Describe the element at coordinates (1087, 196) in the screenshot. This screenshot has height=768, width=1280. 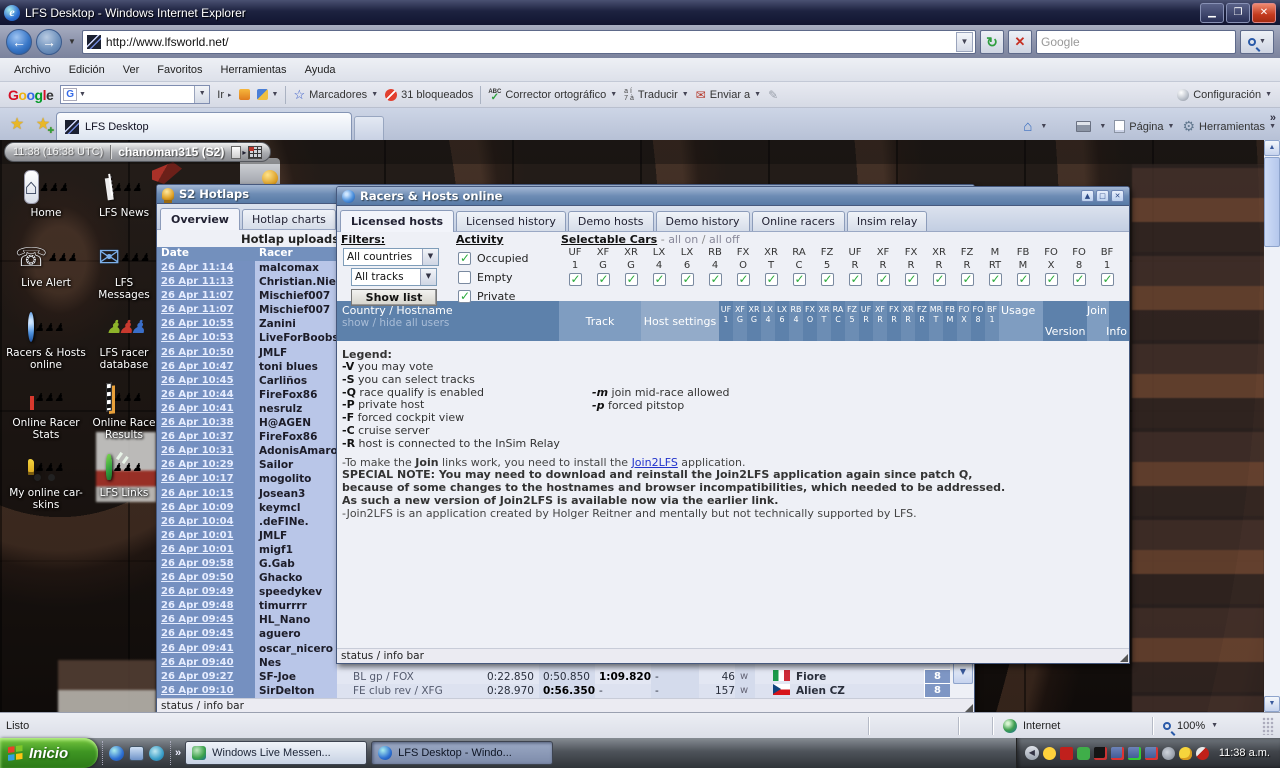
I see `window-shade-icon: ▲` at that location.